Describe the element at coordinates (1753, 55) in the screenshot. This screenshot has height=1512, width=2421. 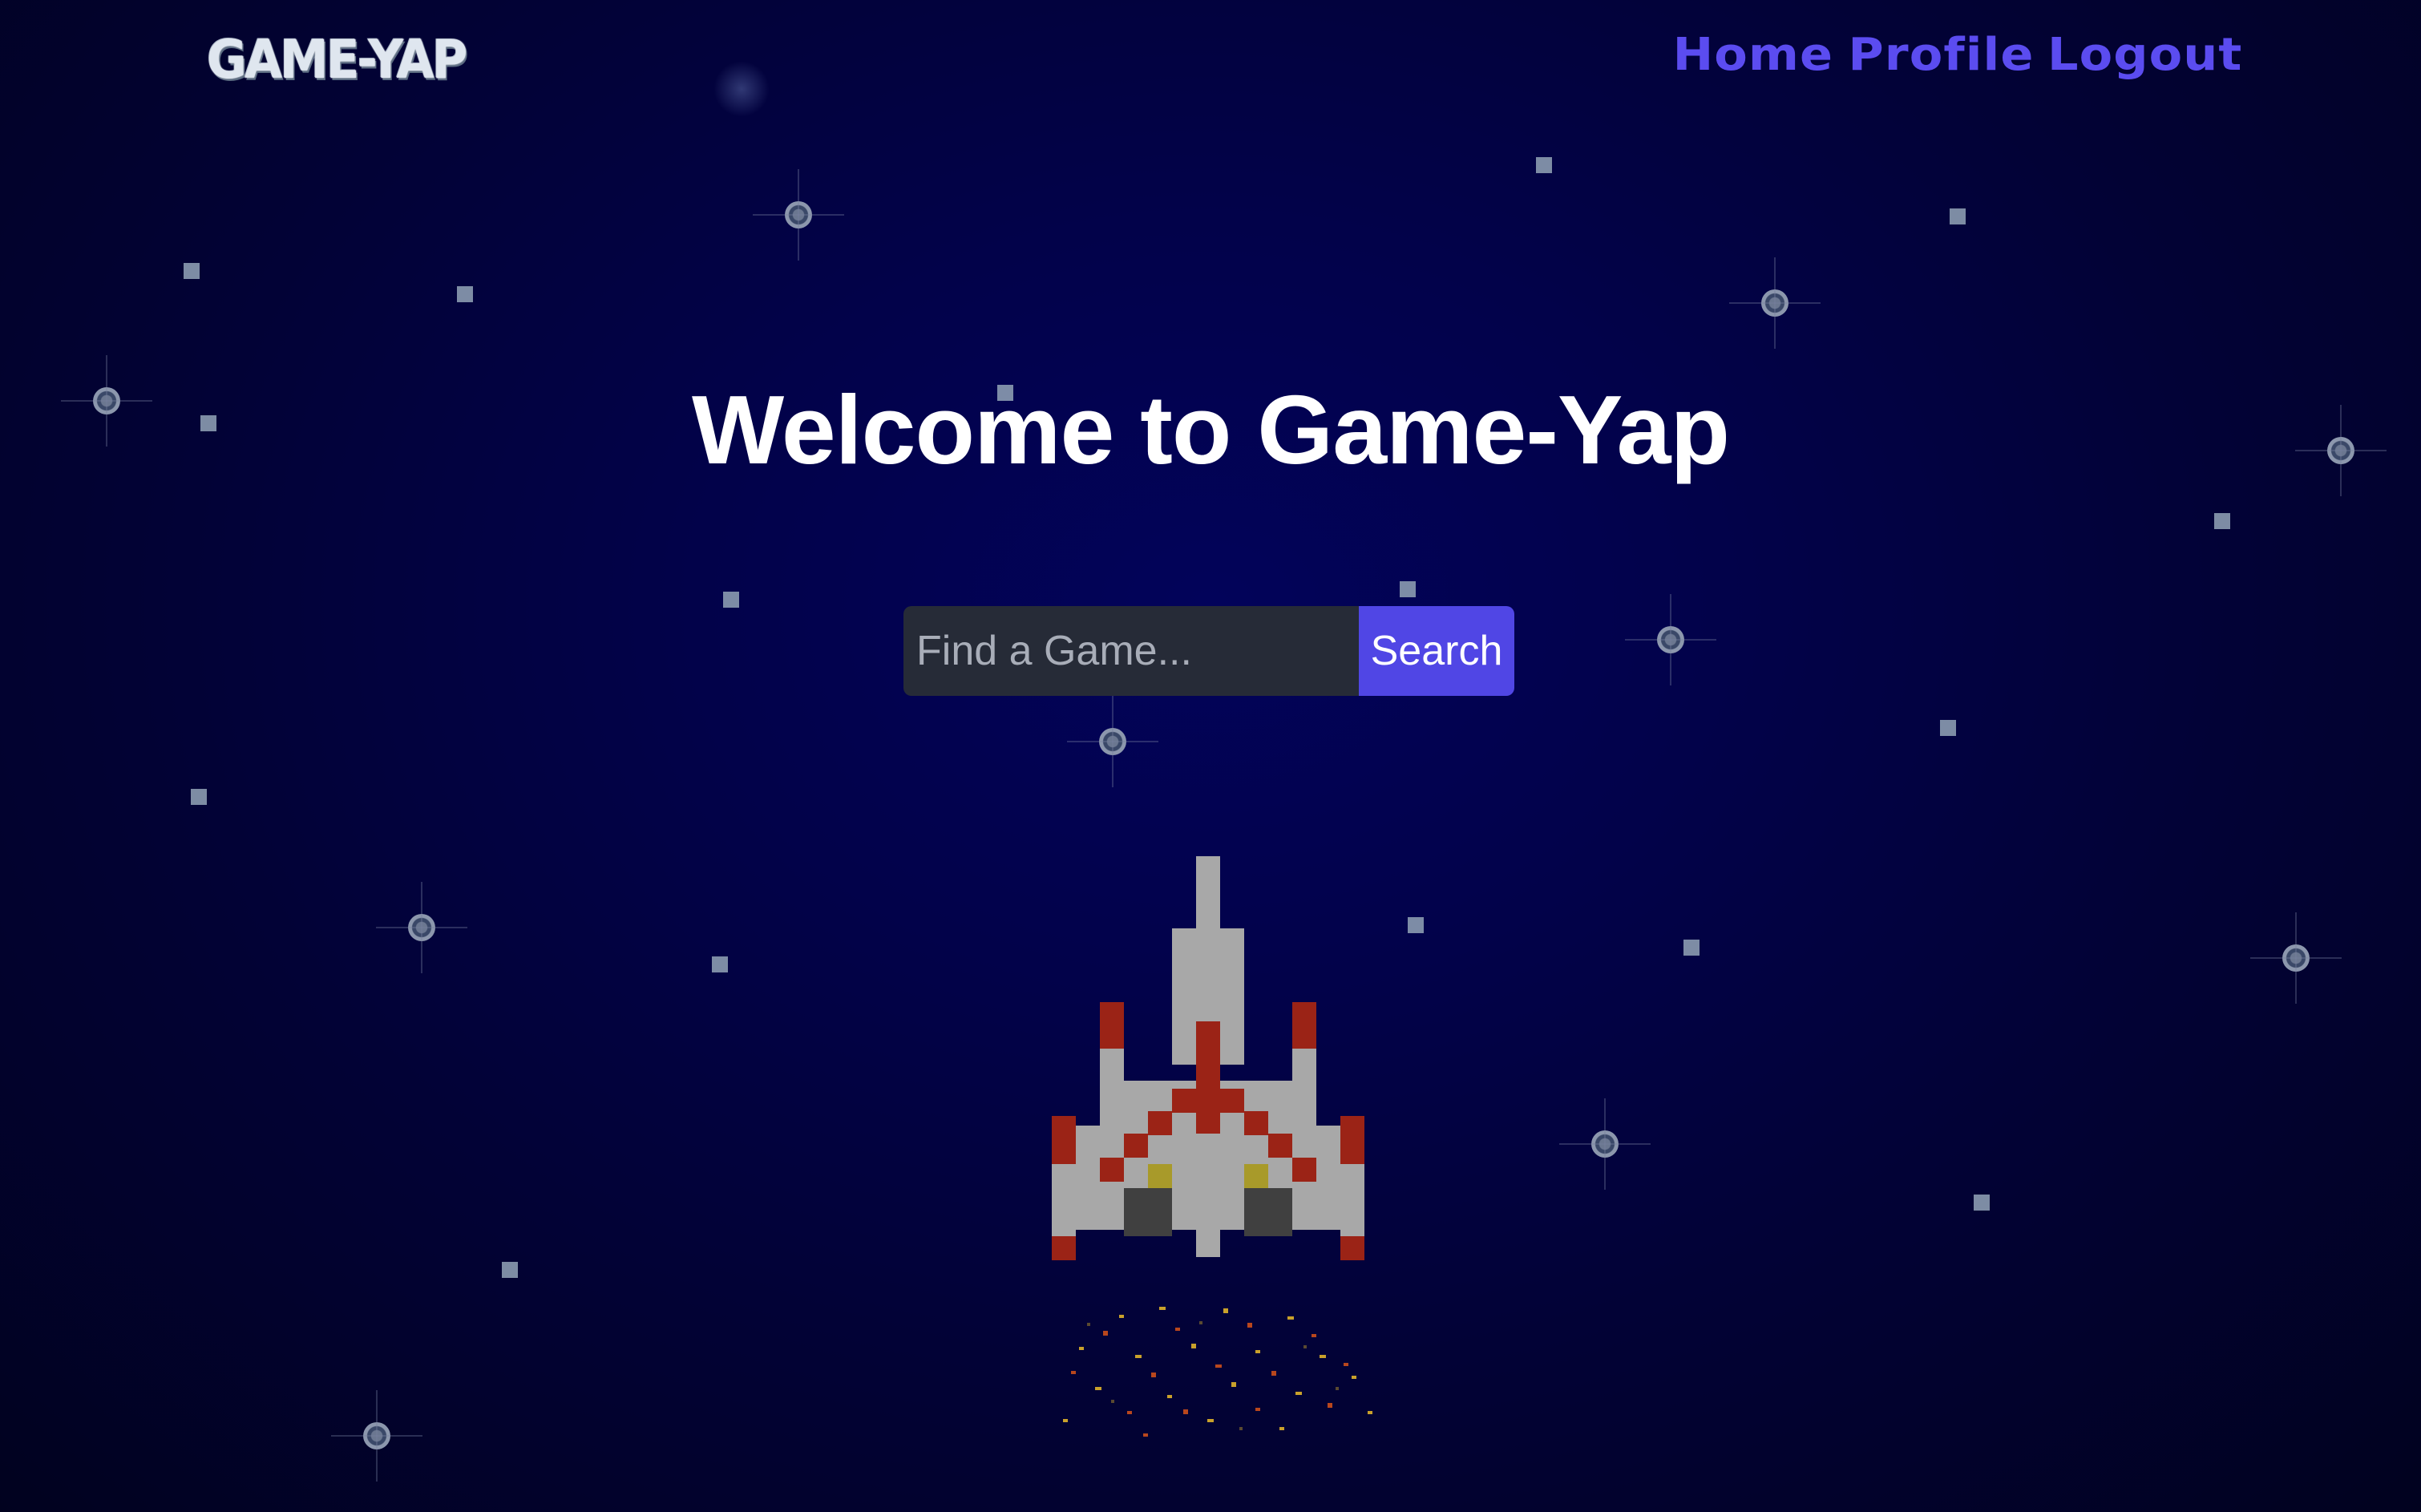
I see `nav-link-home: Home` at that location.